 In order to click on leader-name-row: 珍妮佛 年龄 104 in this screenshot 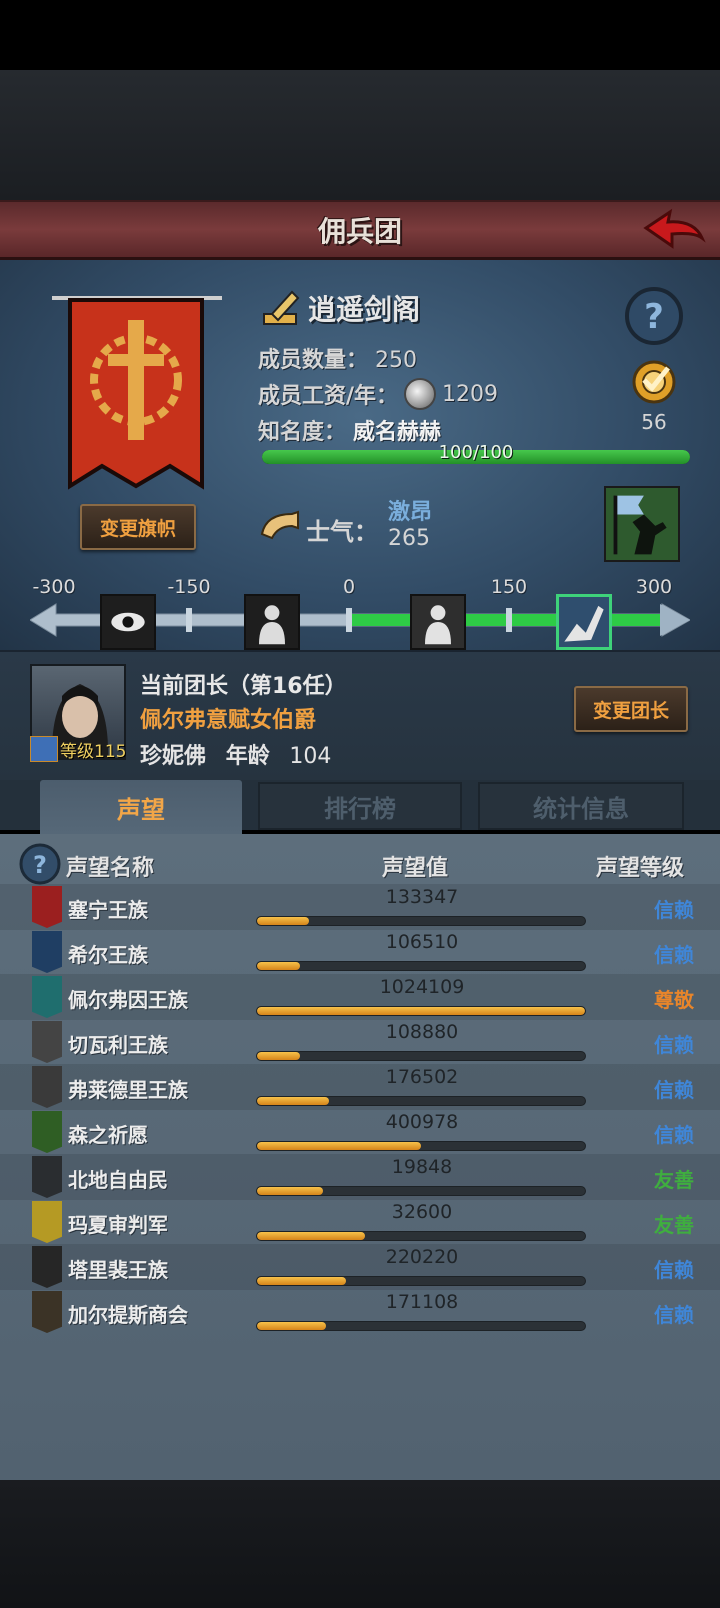, I will do `click(241, 754)`.